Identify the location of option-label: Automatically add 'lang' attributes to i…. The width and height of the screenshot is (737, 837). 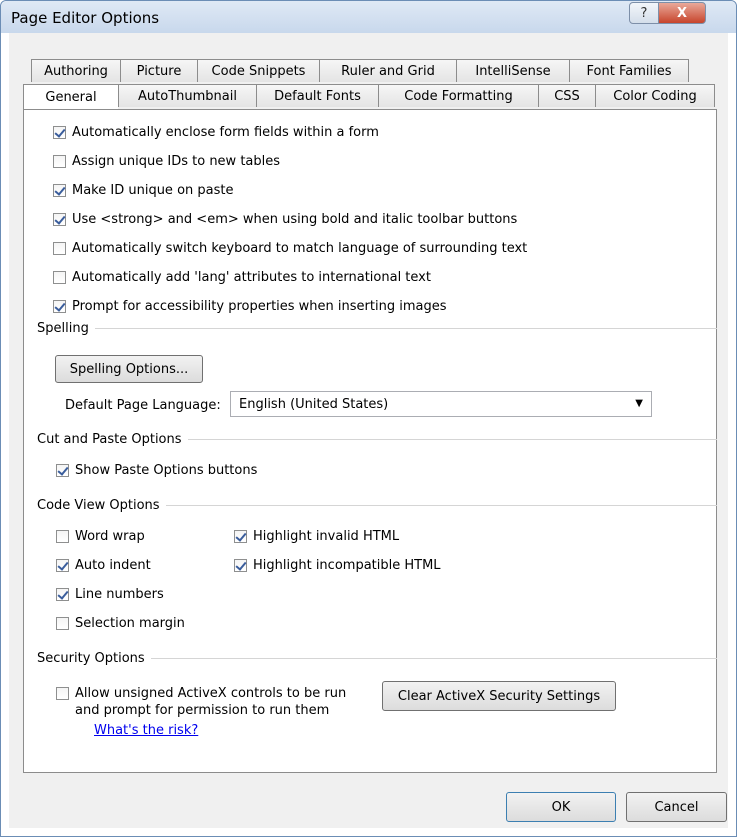
(251, 277).